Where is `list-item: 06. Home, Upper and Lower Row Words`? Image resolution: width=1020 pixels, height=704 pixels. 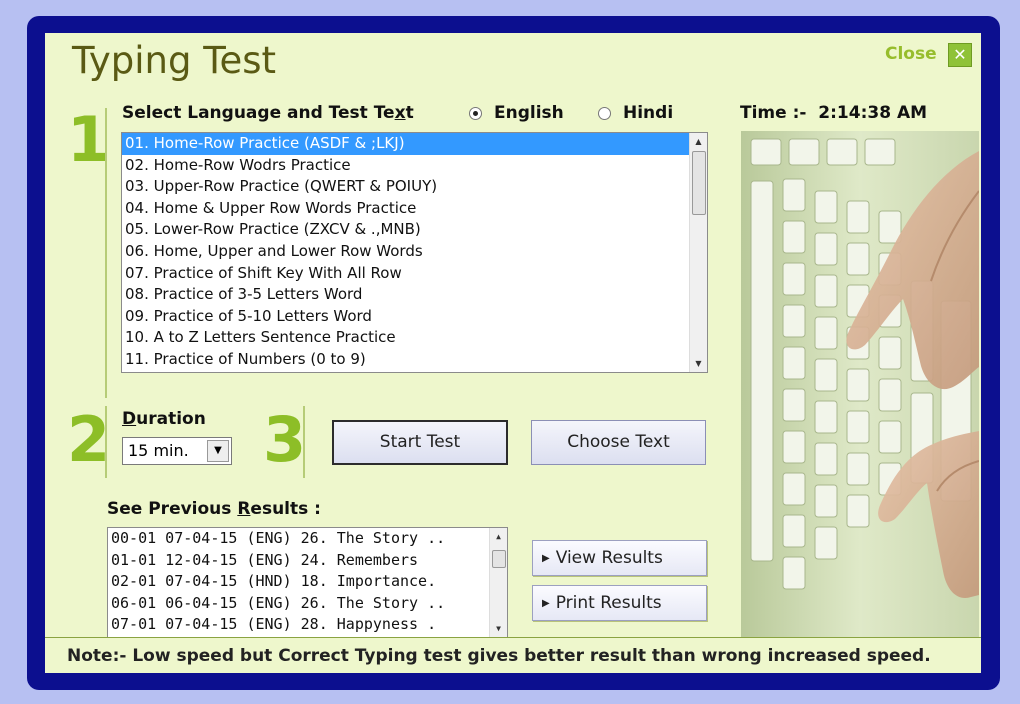
list-item: 06. Home, Upper and Lower Row Words is located at coordinates (414, 252).